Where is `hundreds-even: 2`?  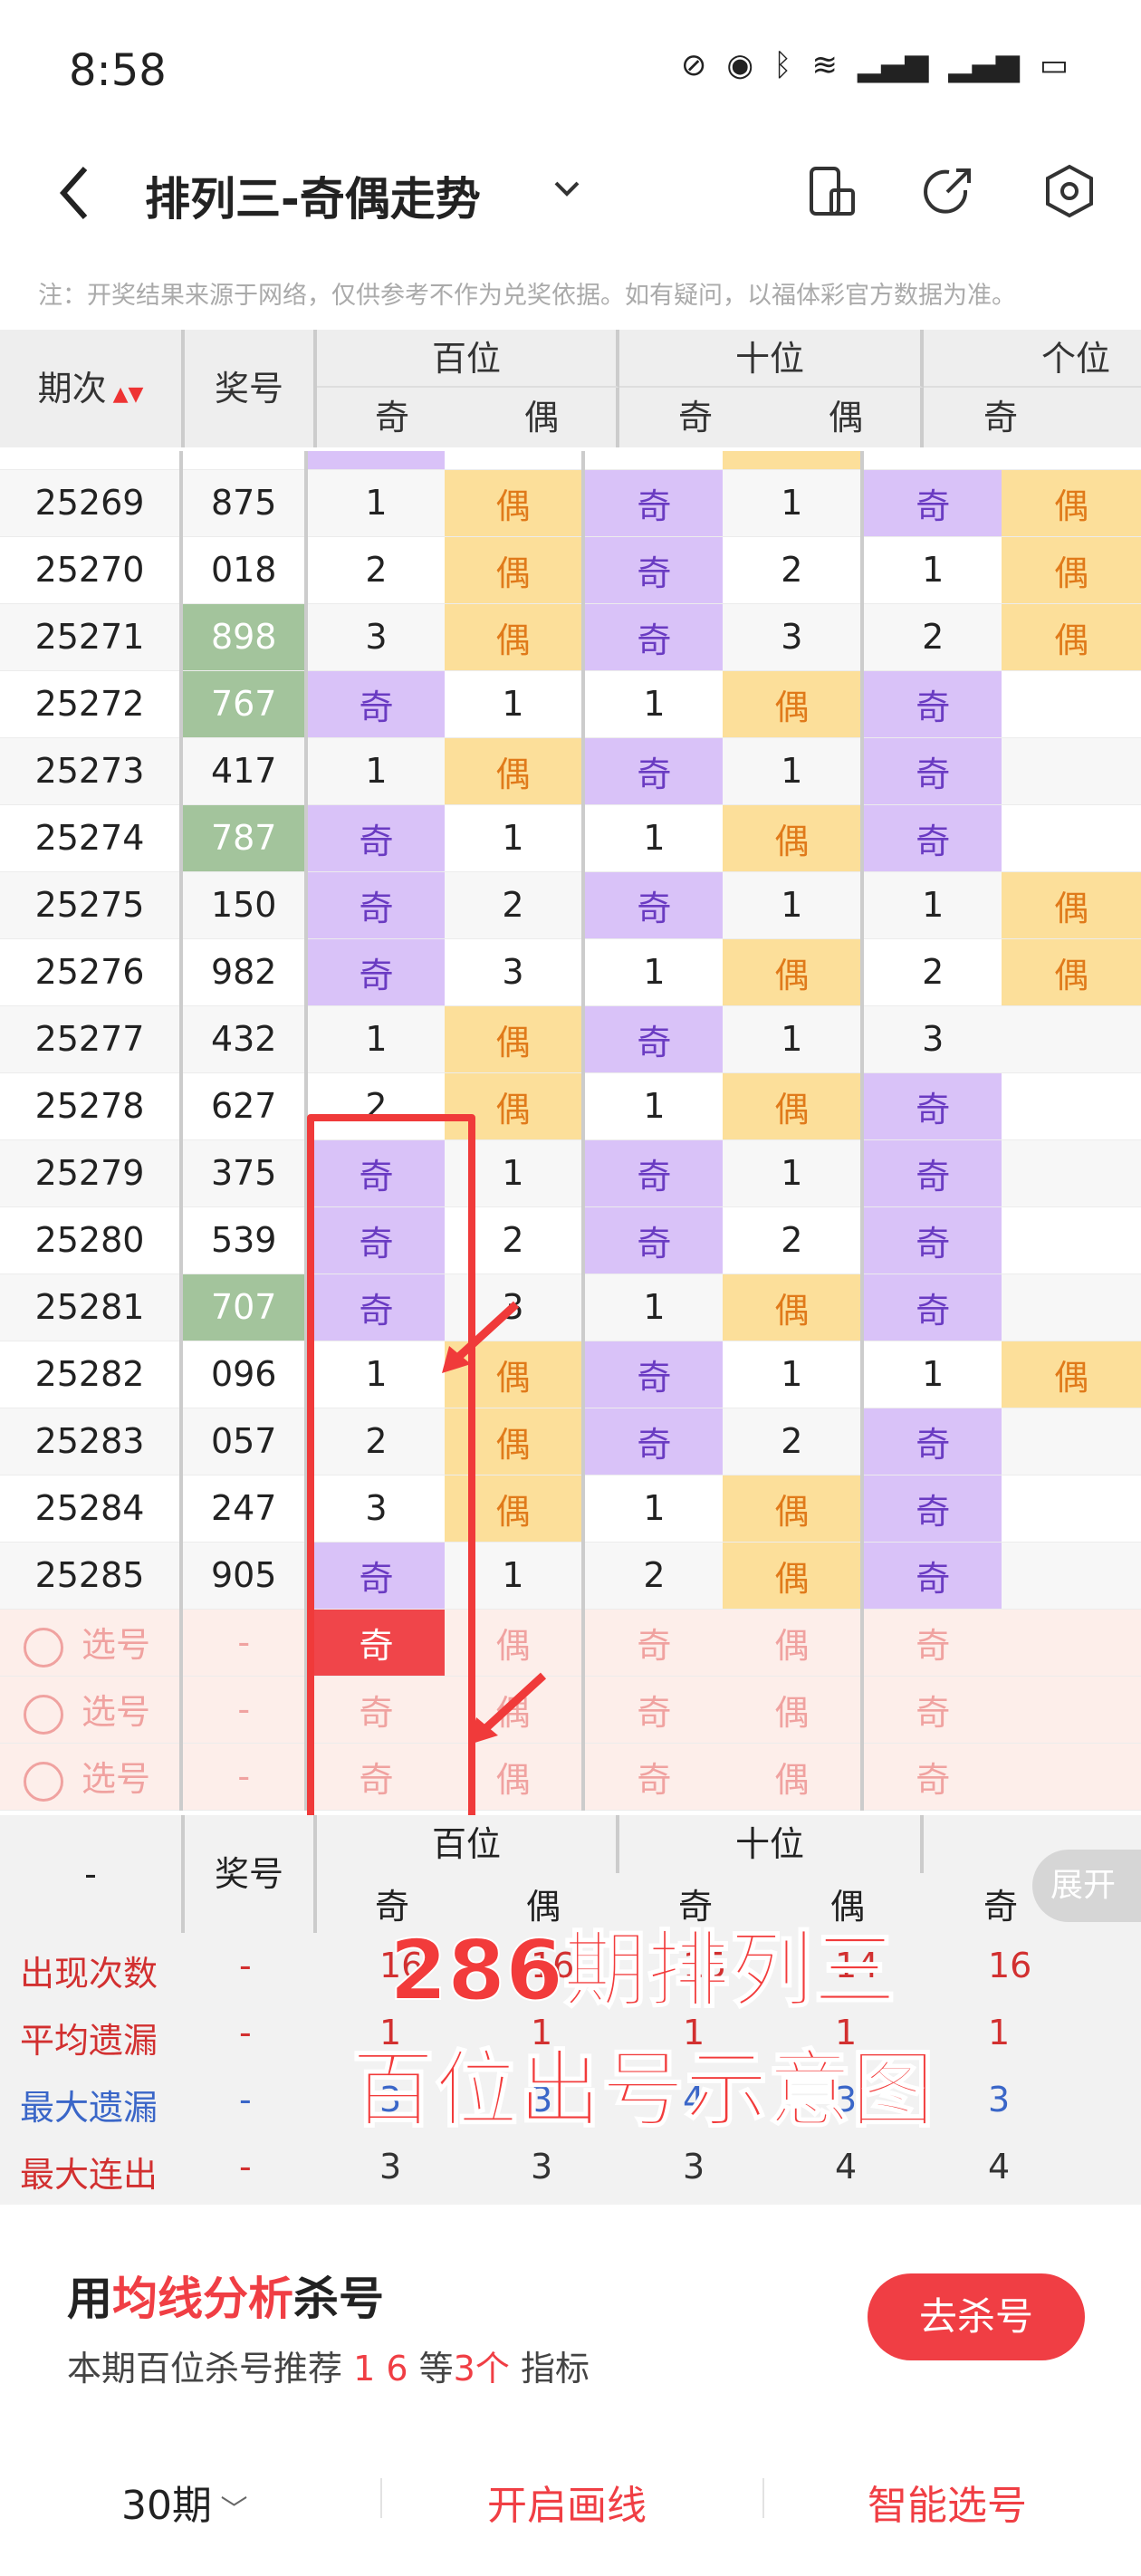 hundreds-even: 2 is located at coordinates (514, 905).